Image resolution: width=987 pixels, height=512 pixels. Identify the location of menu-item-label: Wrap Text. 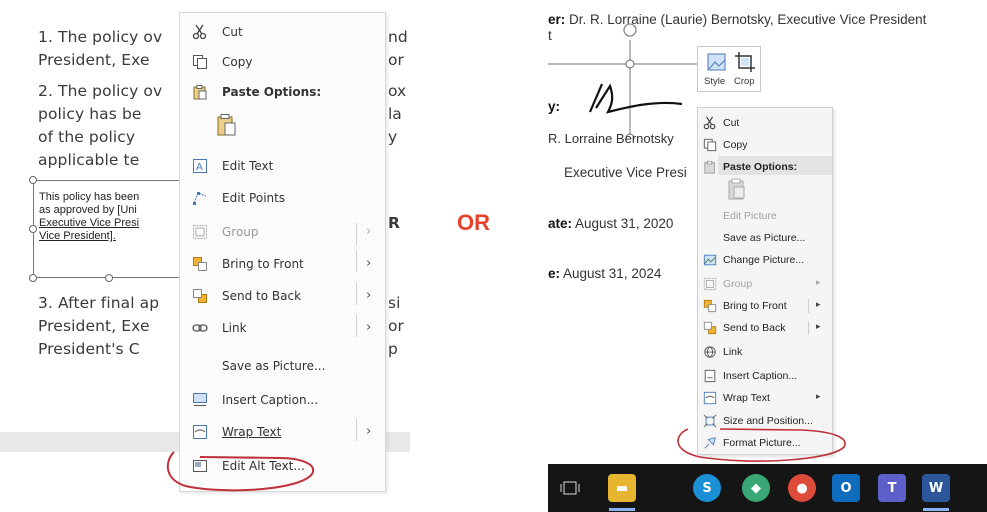
(252, 432).